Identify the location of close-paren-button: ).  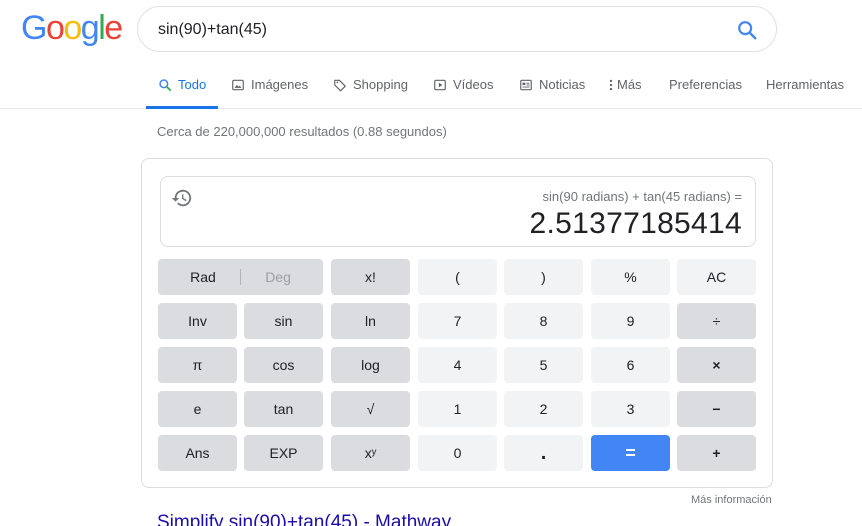
(543, 277).